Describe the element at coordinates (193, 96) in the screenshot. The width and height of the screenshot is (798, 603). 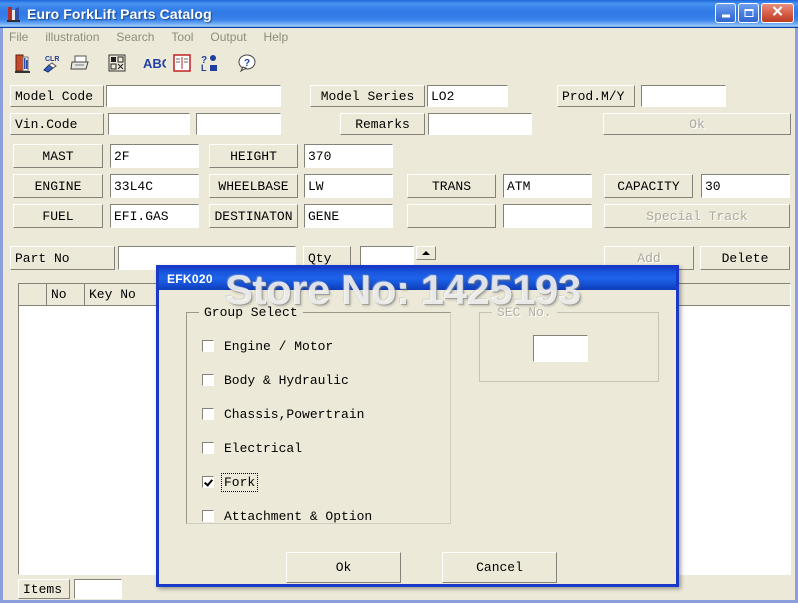
I see `model-code-field` at that location.